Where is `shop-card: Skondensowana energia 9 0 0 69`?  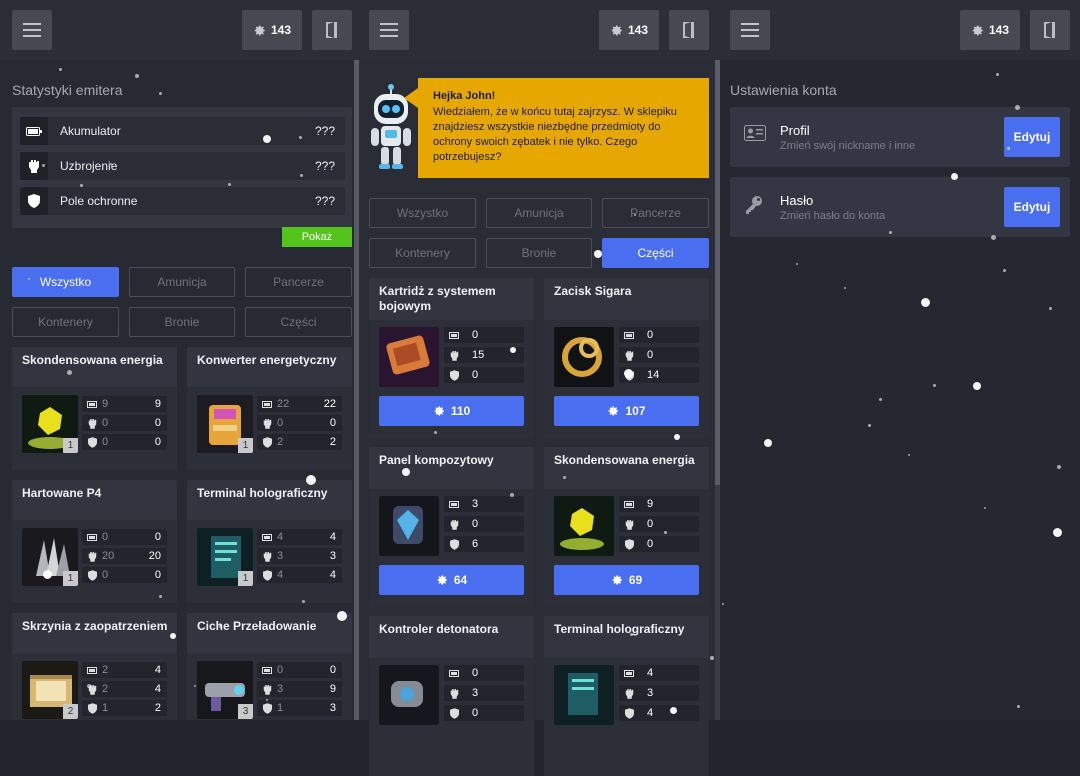 shop-card: Skondensowana energia 9 0 0 69 is located at coordinates (626, 527).